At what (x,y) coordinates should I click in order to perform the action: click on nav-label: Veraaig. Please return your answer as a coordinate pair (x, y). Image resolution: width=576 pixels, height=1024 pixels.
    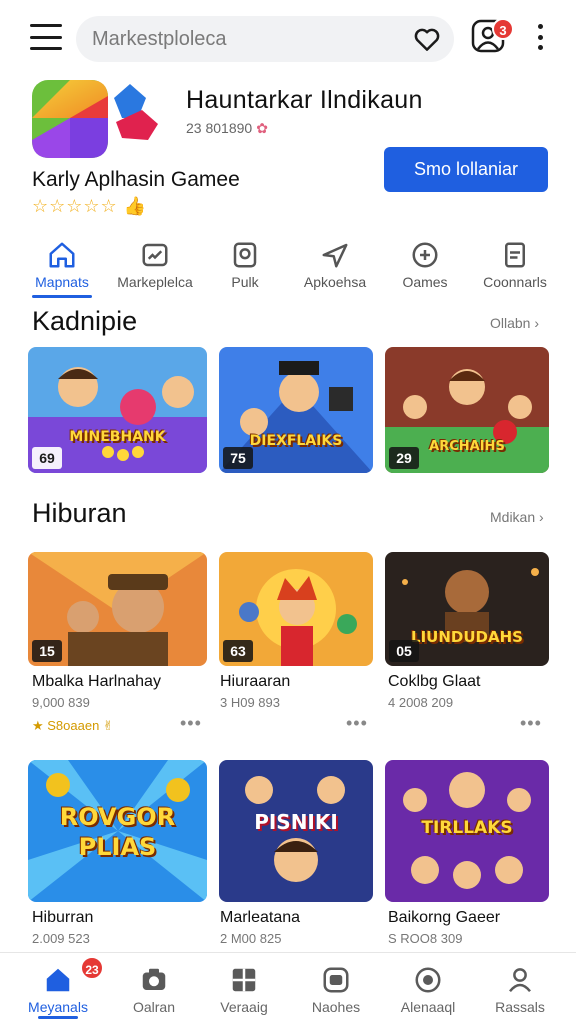
    Looking at the image, I should click on (244, 1007).